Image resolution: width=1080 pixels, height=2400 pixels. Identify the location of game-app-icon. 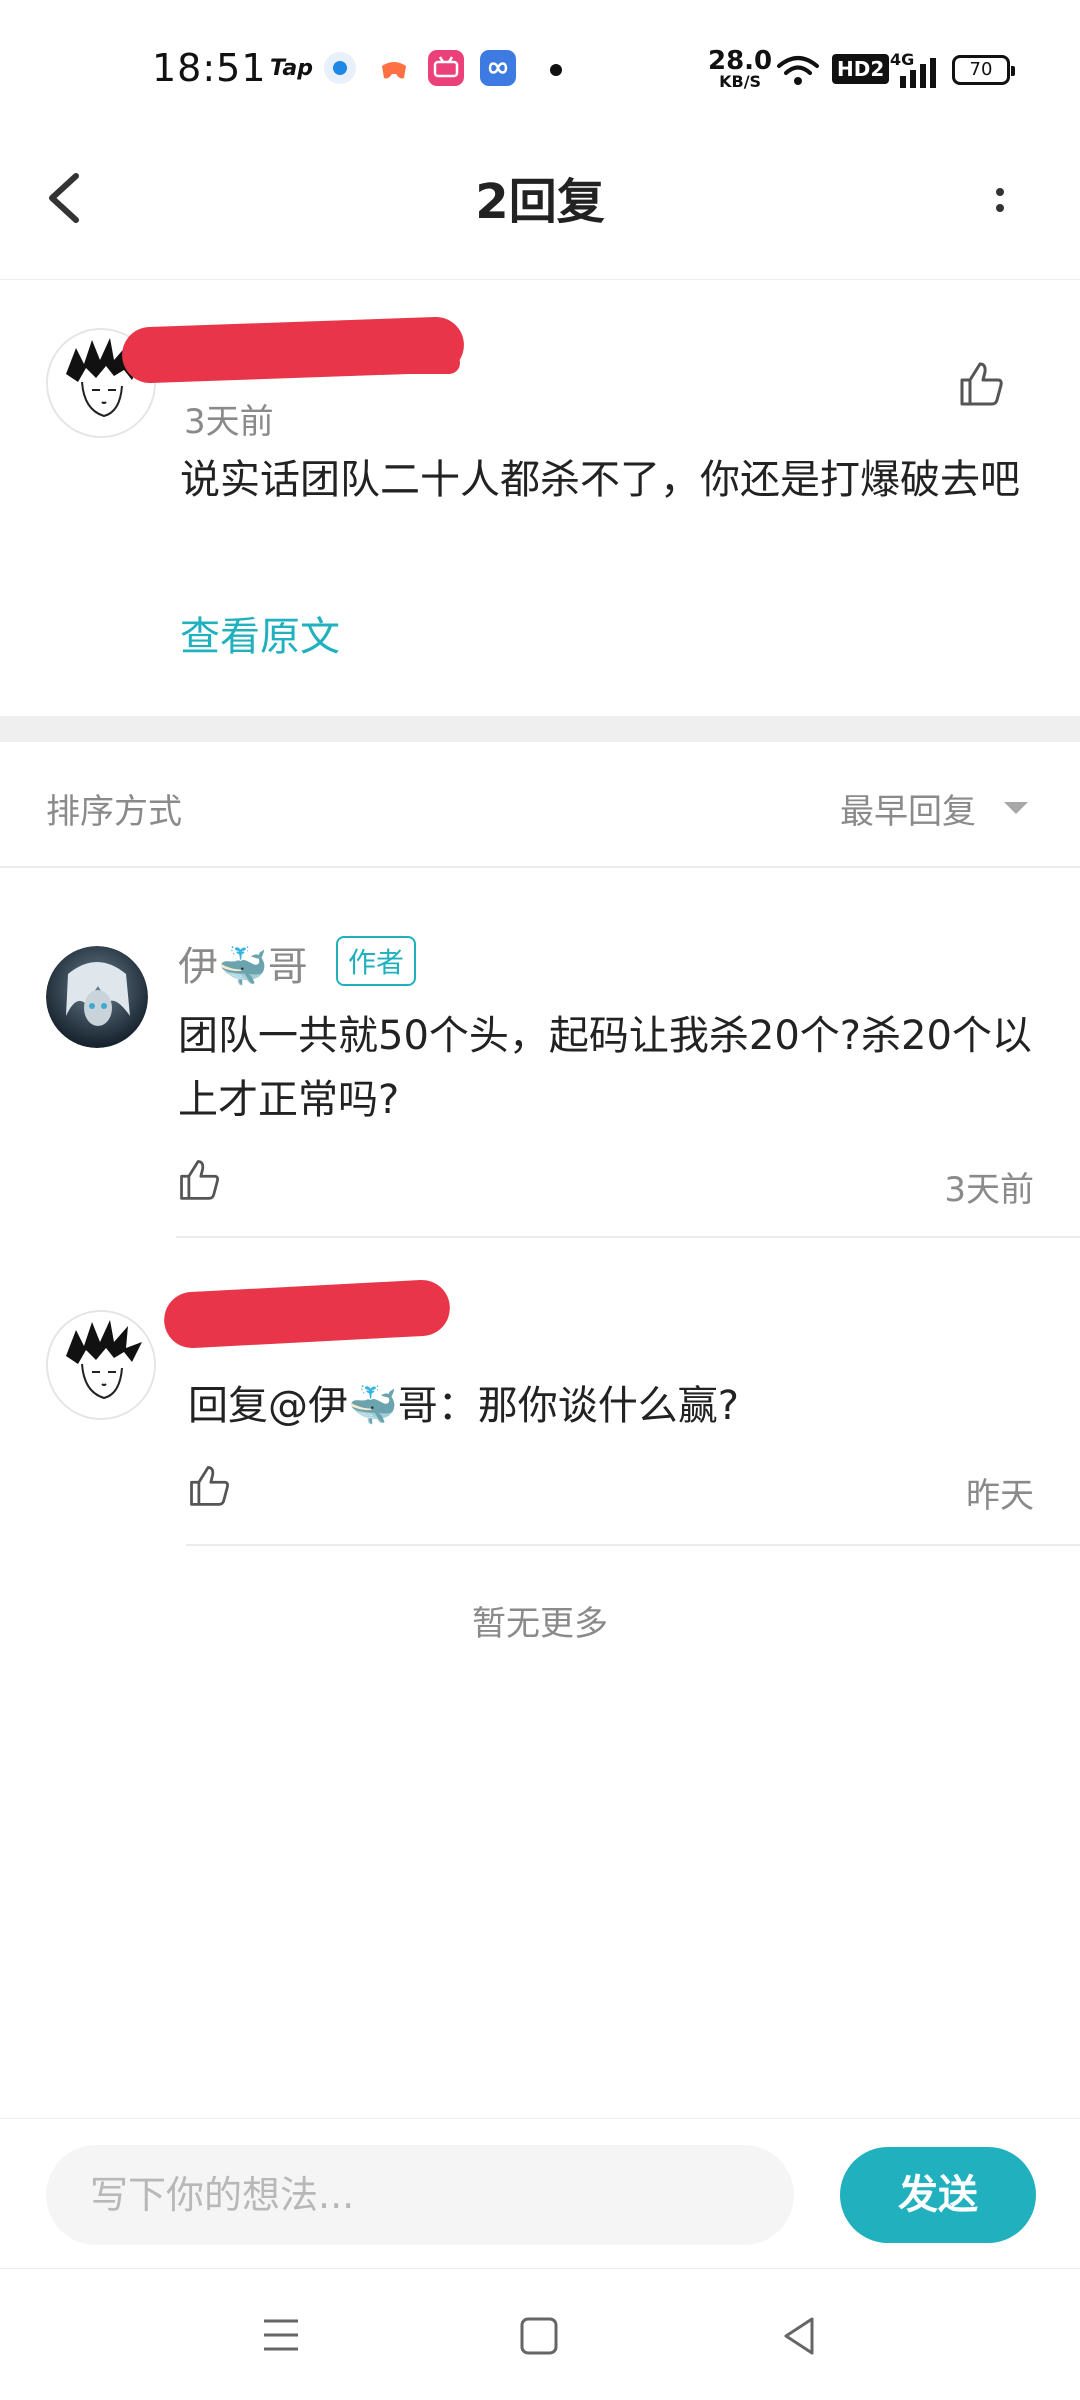
(394, 70).